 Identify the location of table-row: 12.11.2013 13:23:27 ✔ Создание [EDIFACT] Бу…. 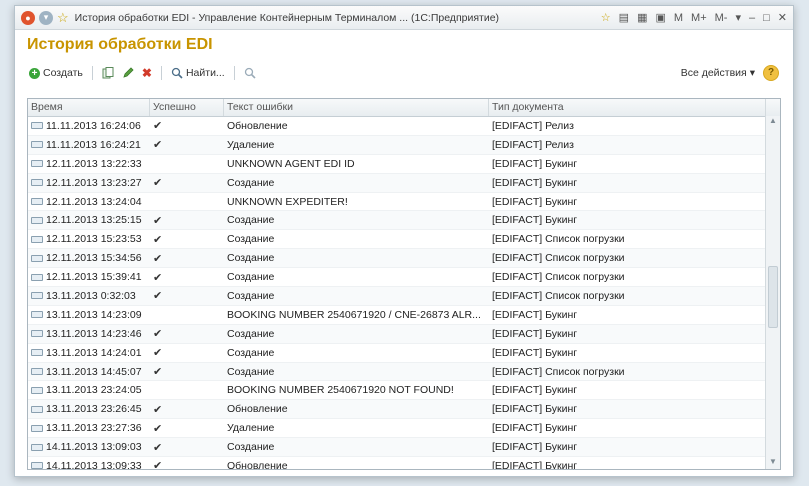
(397, 183).